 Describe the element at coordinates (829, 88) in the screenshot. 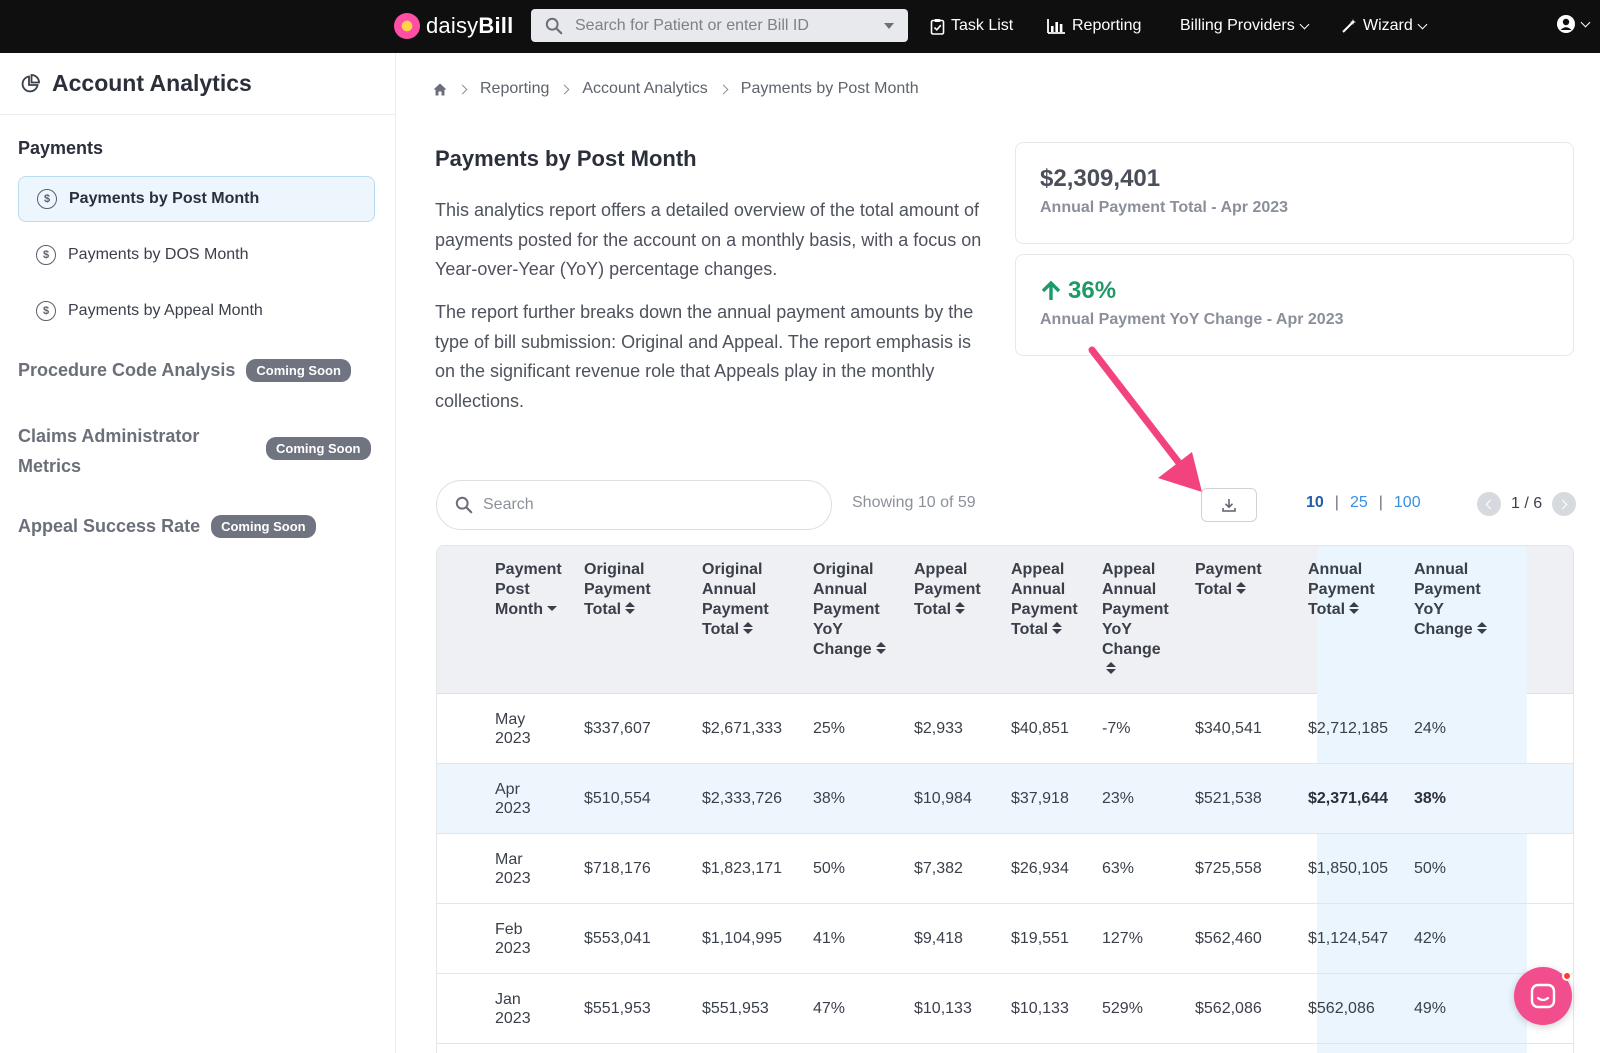

I see `breadcrumb-current: Payments by Post Month` at that location.